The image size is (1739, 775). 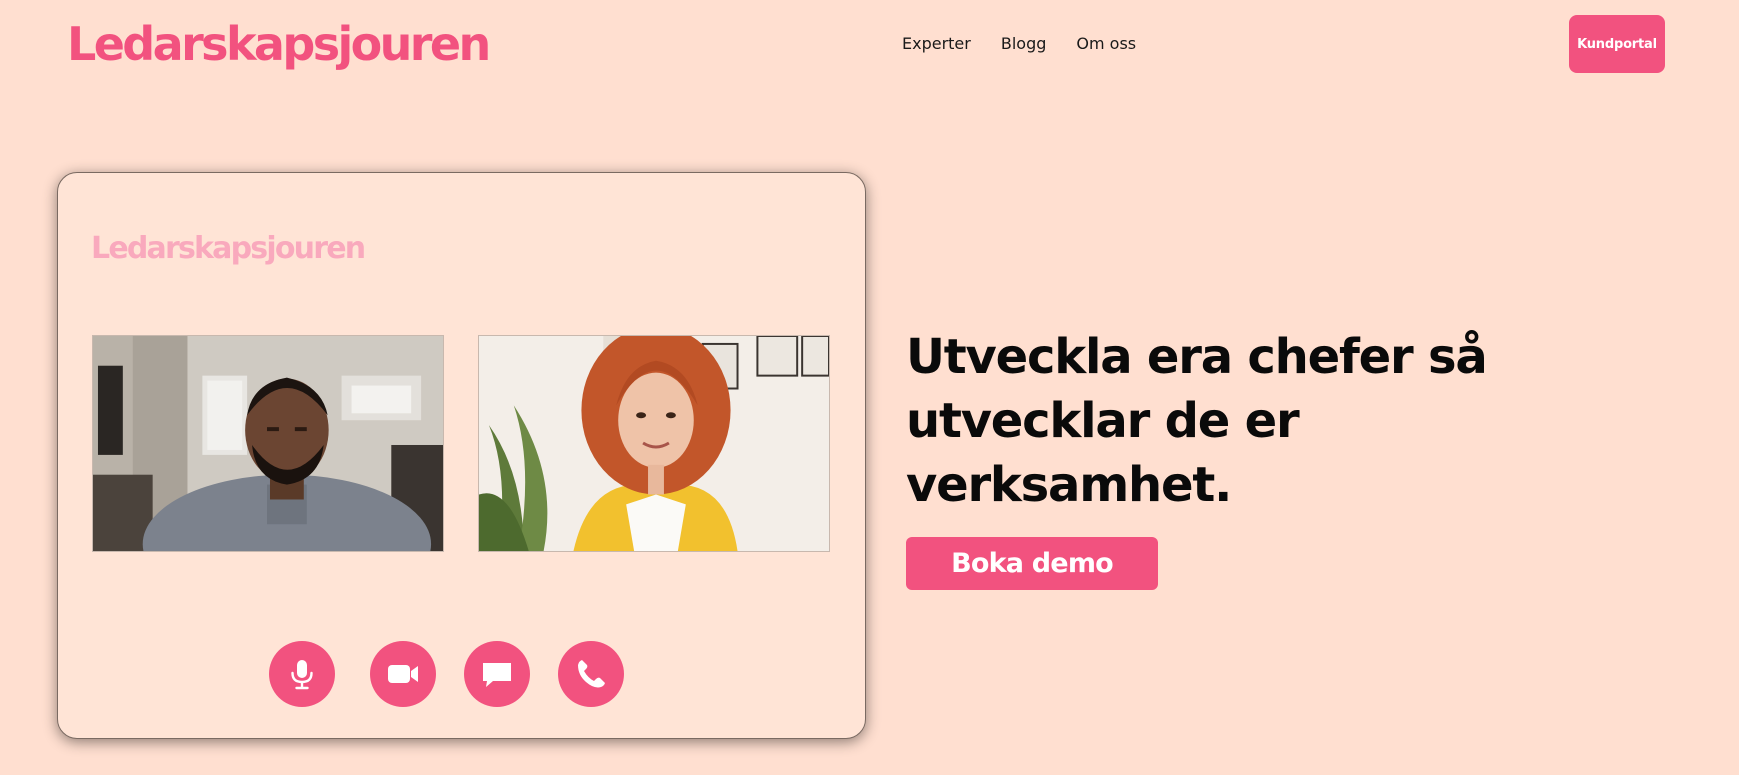 I want to click on phone-icon, so click(x=591, y=674).